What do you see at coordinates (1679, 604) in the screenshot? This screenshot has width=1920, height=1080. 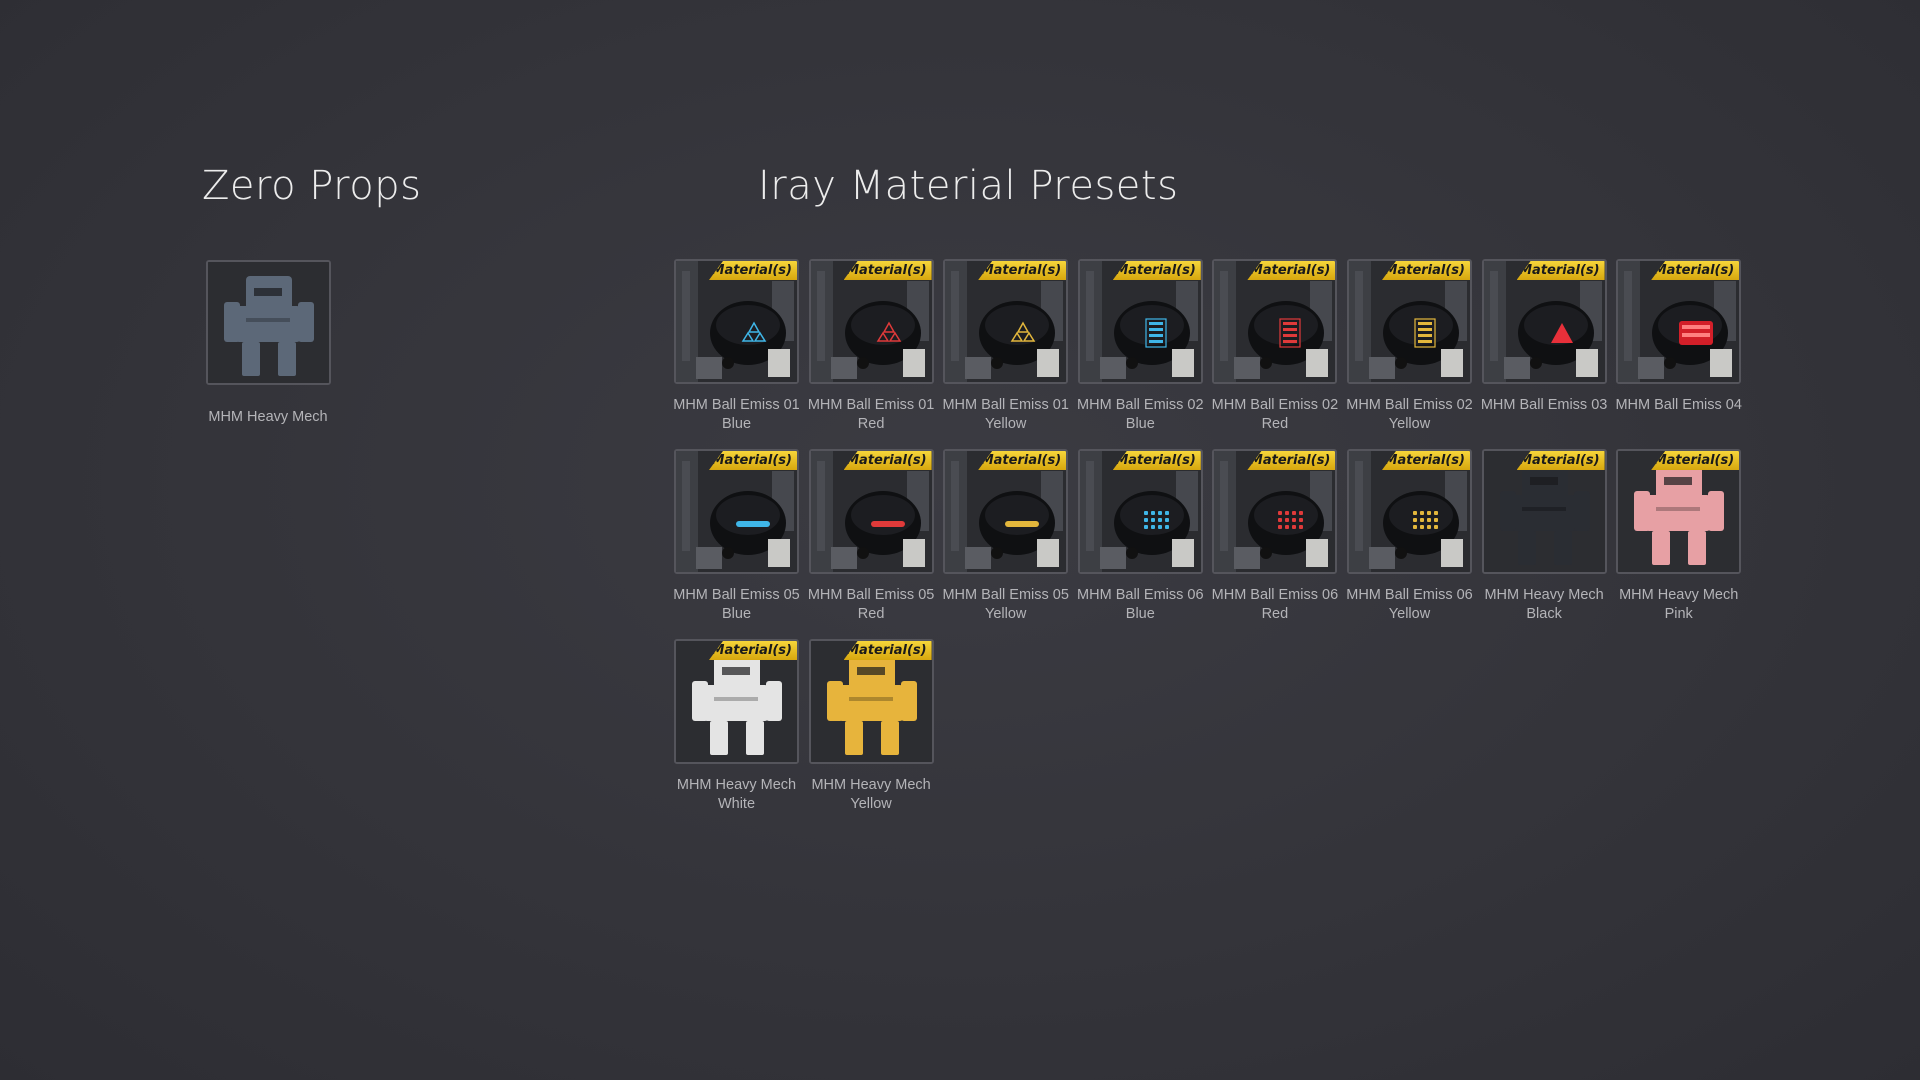 I see `material-preset-label: MHM Heavy Mech Pink` at bounding box center [1679, 604].